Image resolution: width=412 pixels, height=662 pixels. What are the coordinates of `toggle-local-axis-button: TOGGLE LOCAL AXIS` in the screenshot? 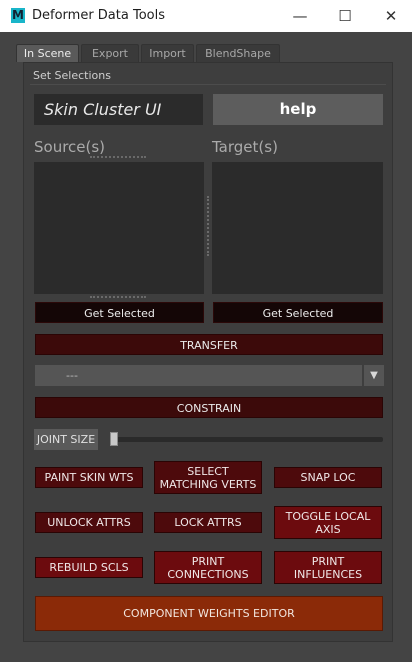 It's located at (328, 522).